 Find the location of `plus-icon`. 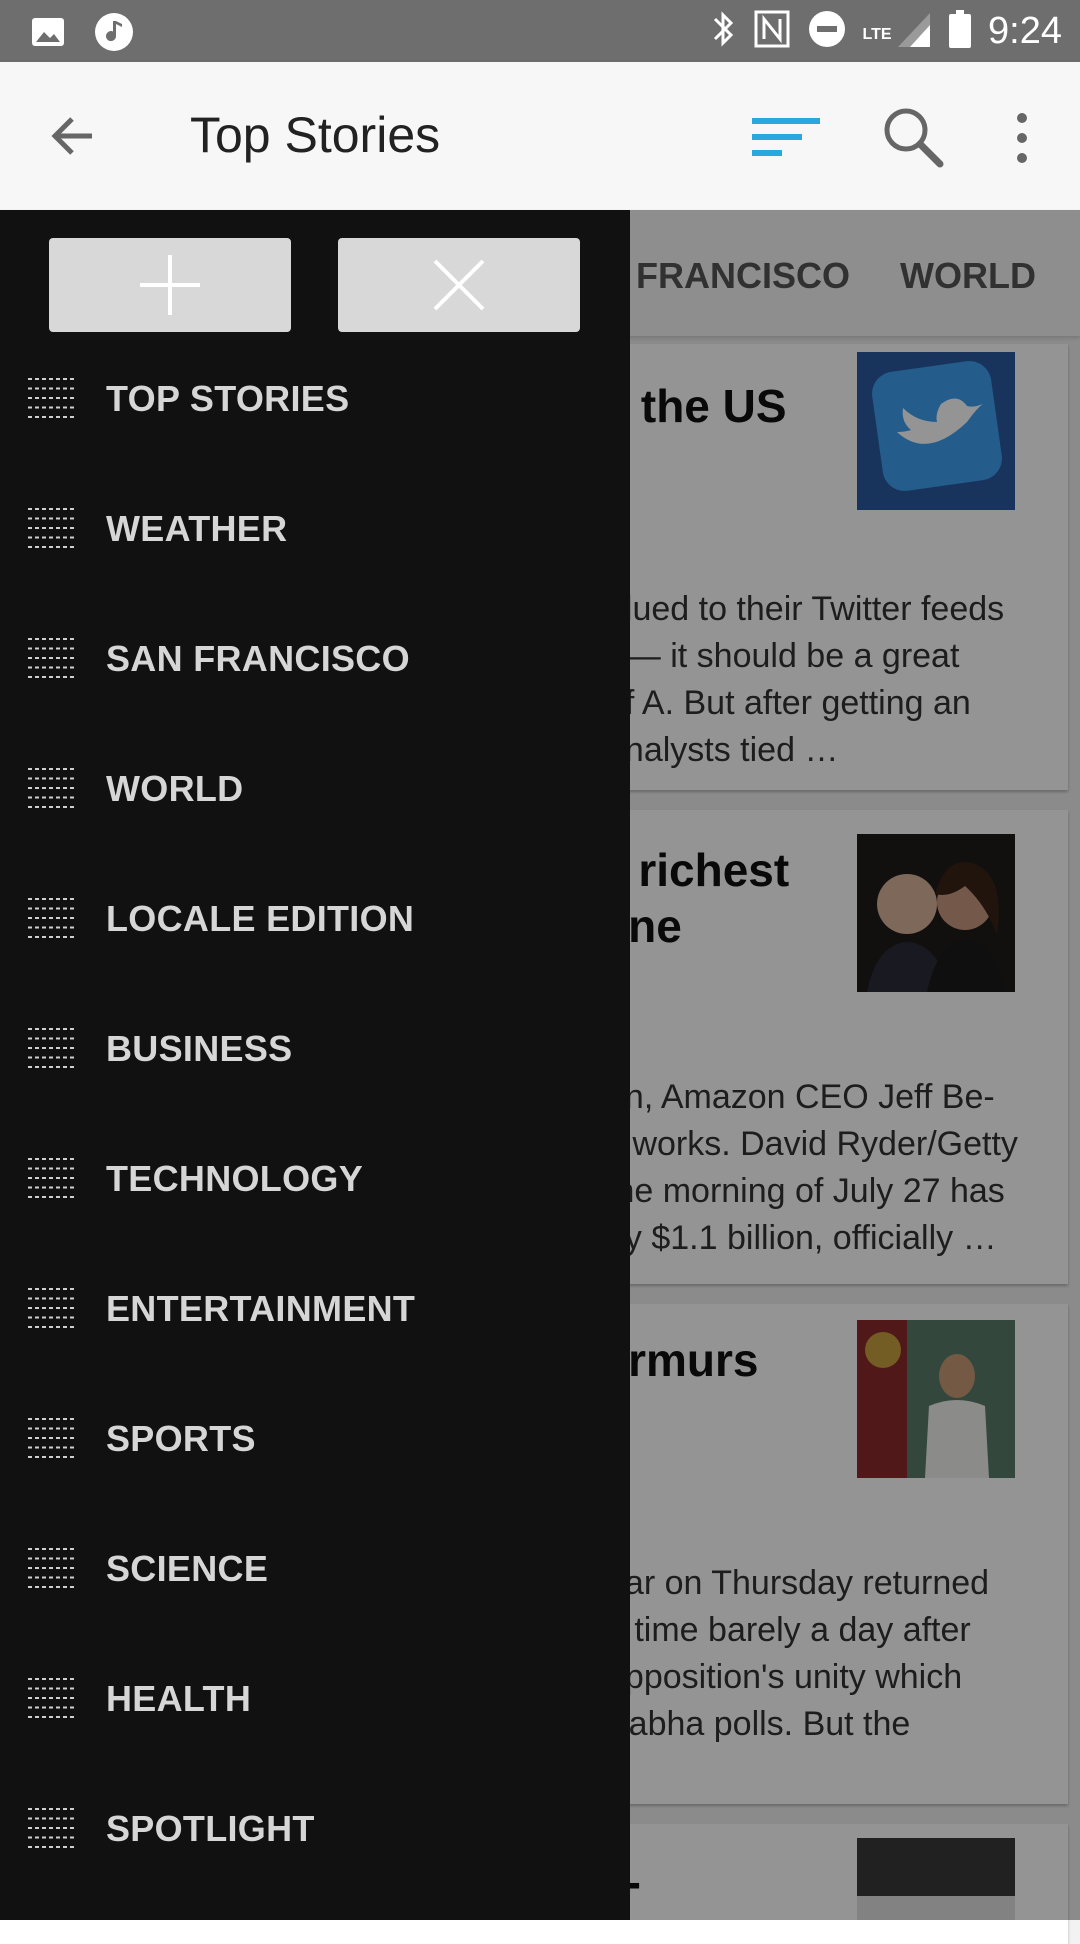

plus-icon is located at coordinates (170, 285).